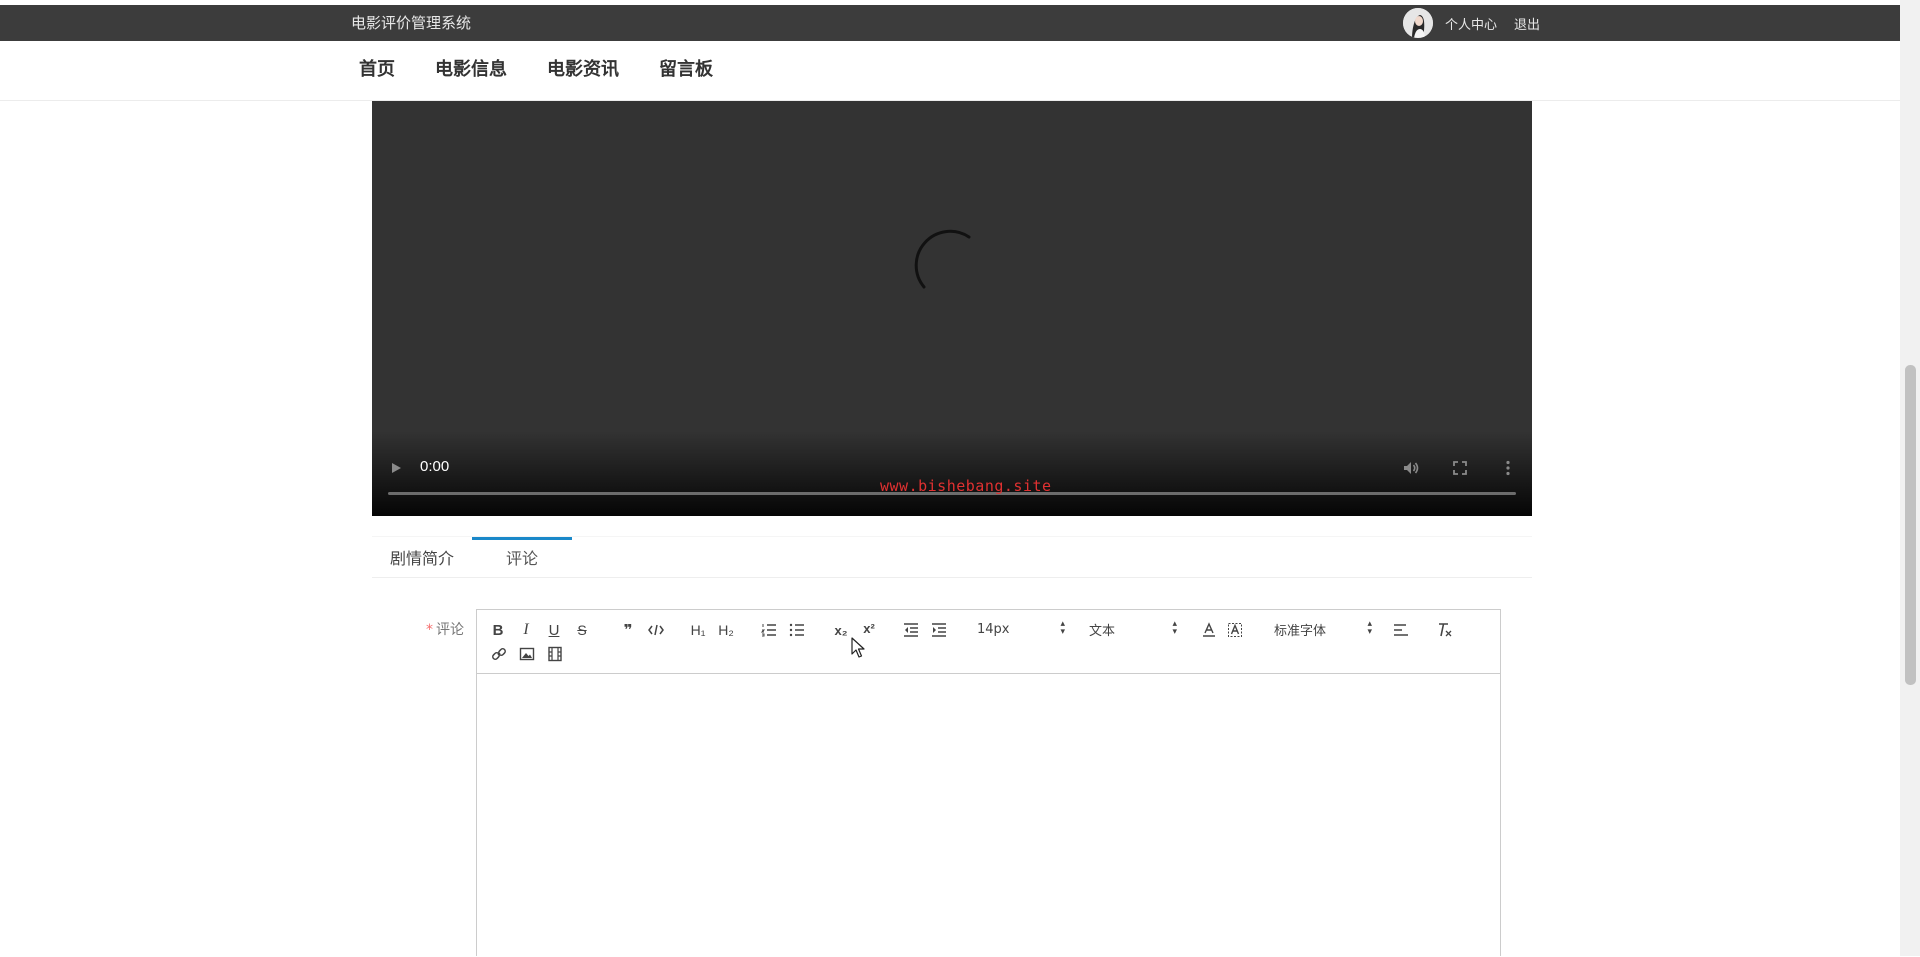 The image size is (1920, 957). I want to click on comment-label: * 评论, so click(445, 629).